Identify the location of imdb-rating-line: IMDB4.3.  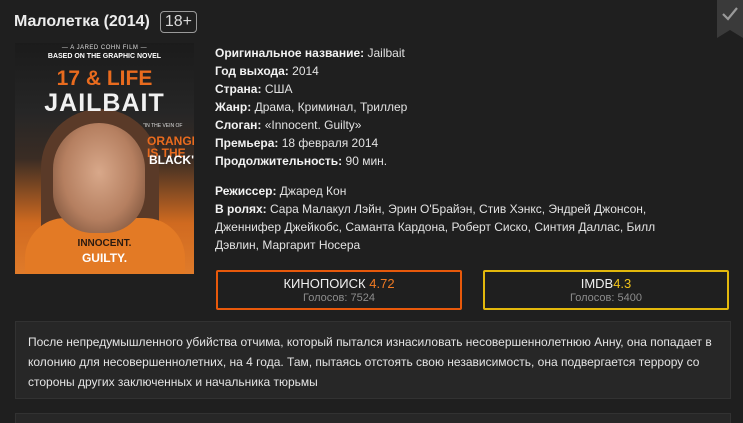
(606, 283).